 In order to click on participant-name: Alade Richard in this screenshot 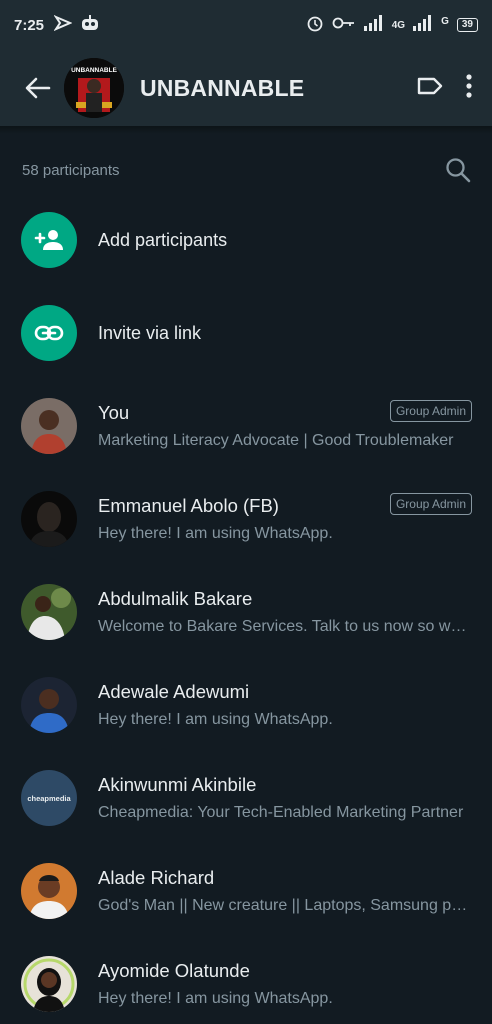, I will do `click(156, 877)`.